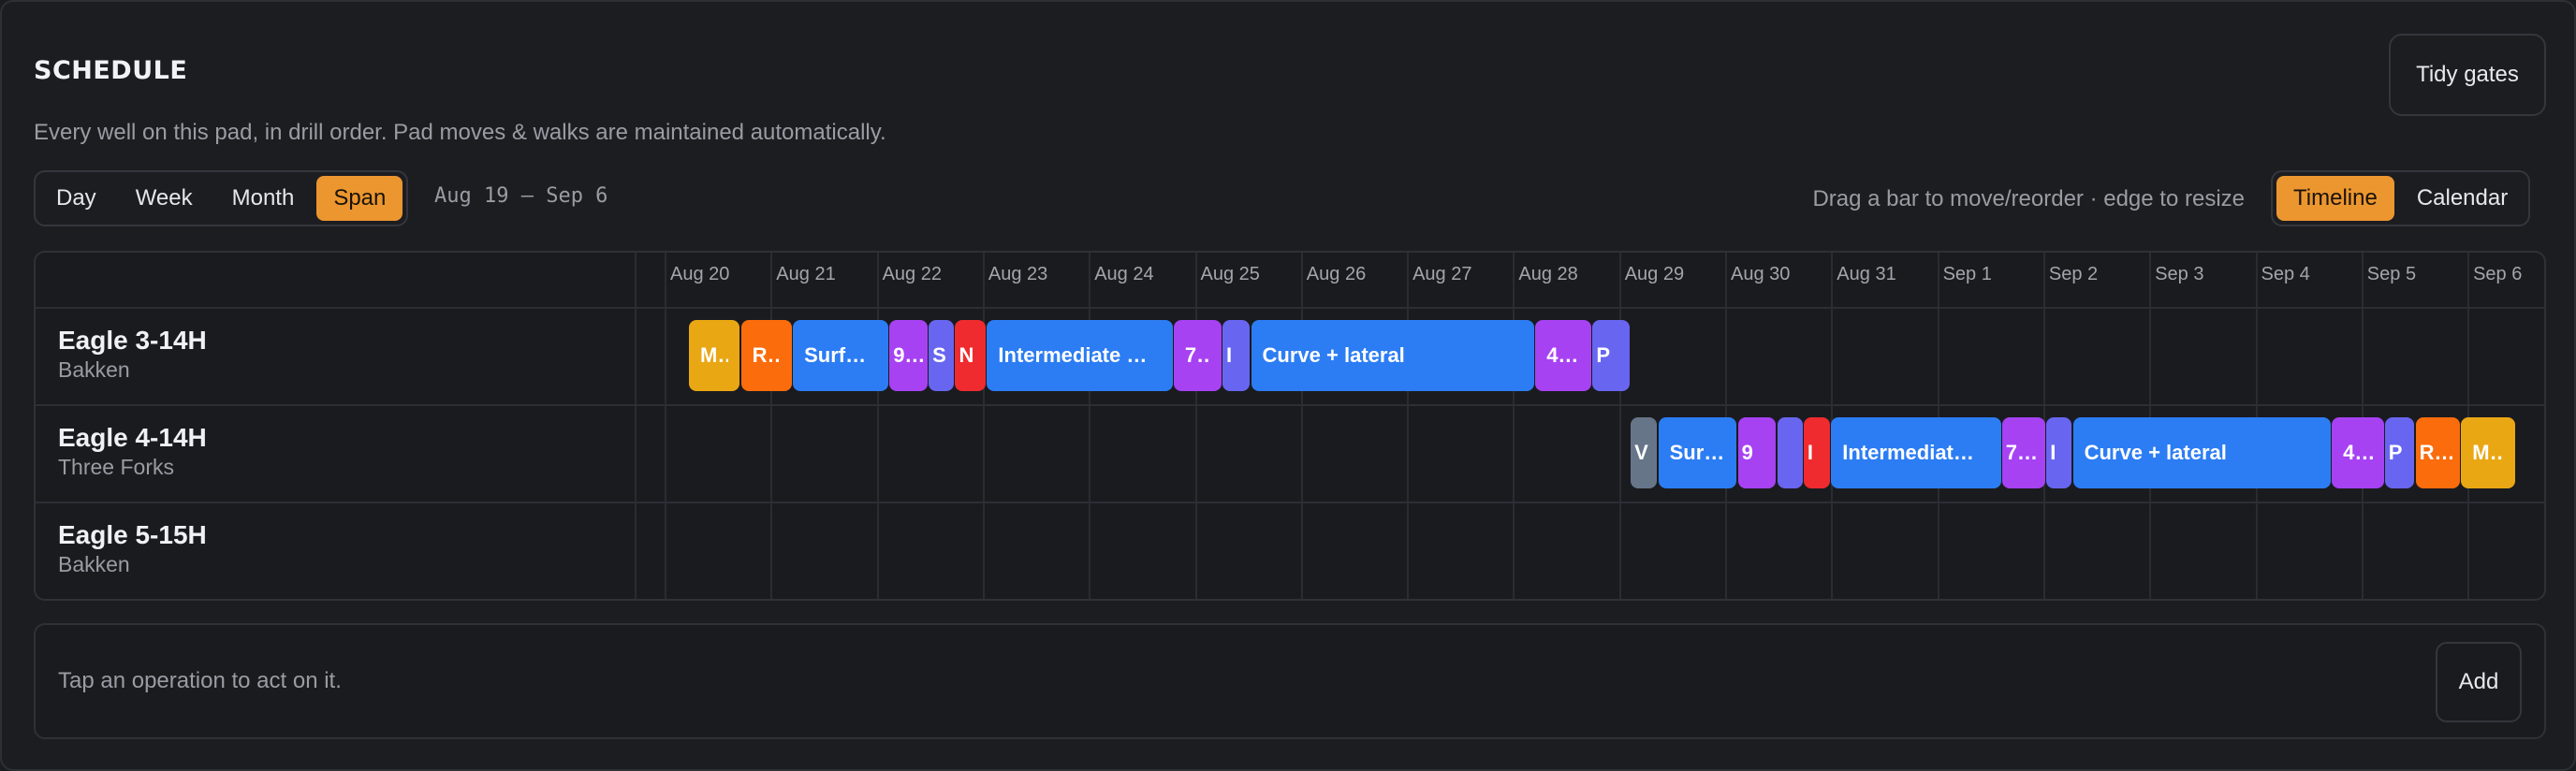 The width and height of the screenshot is (2576, 771). Describe the element at coordinates (1290, 681) in the screenshot. I see `action-footer: Tap an operation to act on it. Add` at that location.